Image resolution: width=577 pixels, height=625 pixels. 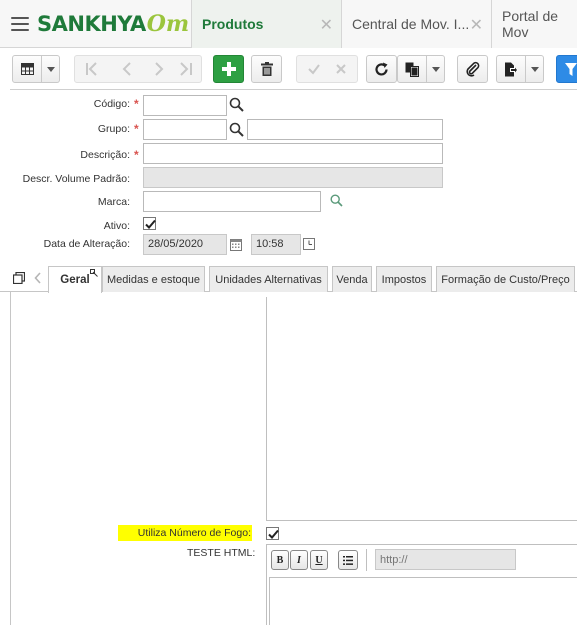 What do you see at coordinates (10, 458) in the screenshot?
I see `content-border` at bounding box center [10, 458].